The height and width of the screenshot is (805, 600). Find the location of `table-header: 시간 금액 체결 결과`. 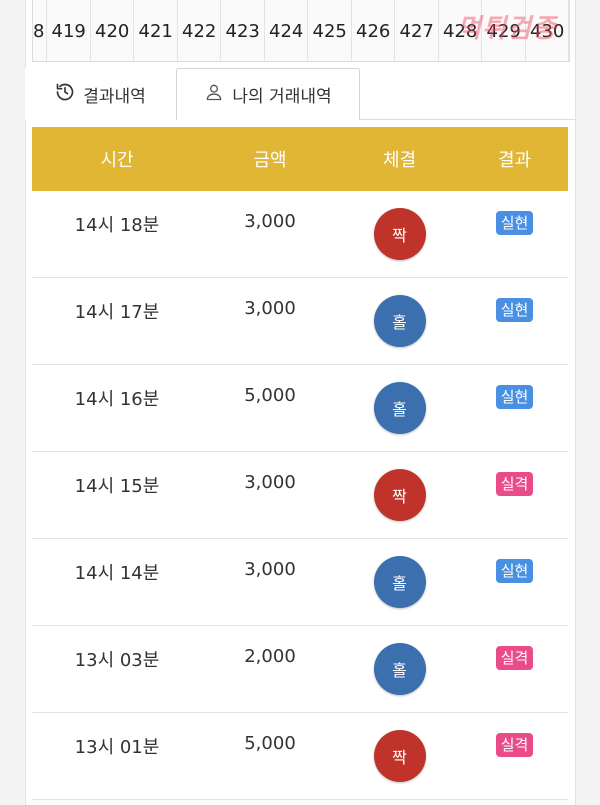

table-header: 시간 금액 체결 결과 is located at coordinates (300, 159).